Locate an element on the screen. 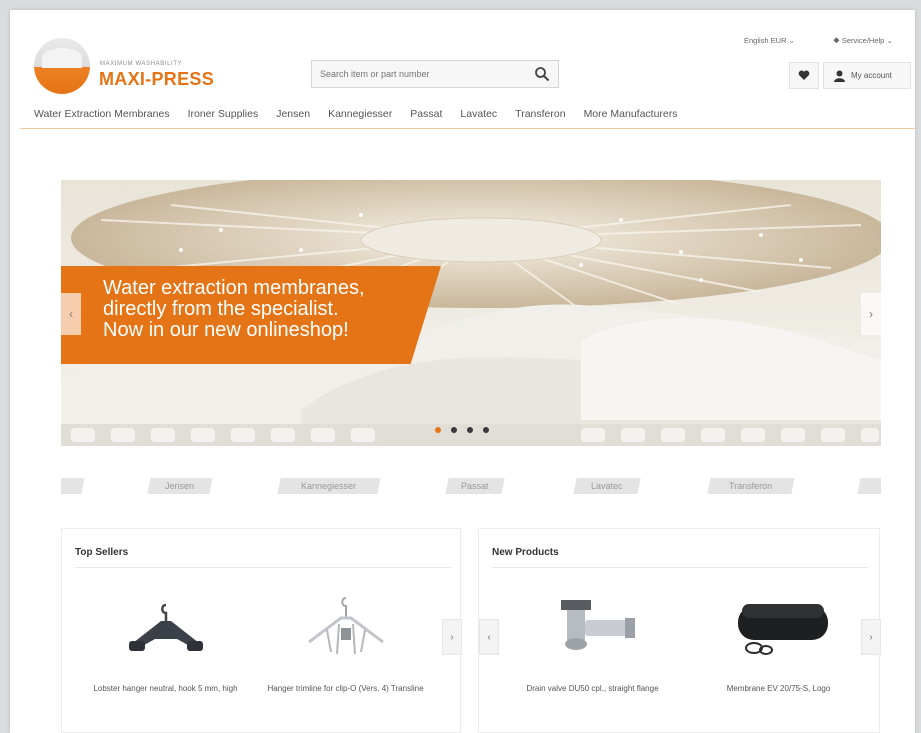  new-products-next-button: › is located at coordinates (871, 637).